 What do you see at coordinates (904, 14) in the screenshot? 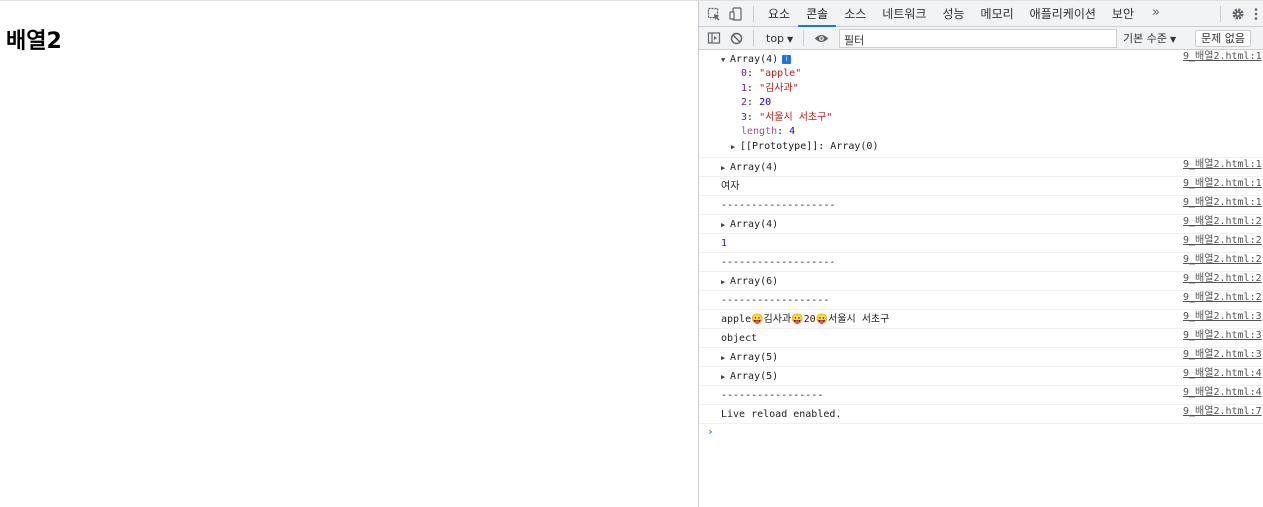
I see `tab-network: 네트워크` at bounding box center [904, 14].